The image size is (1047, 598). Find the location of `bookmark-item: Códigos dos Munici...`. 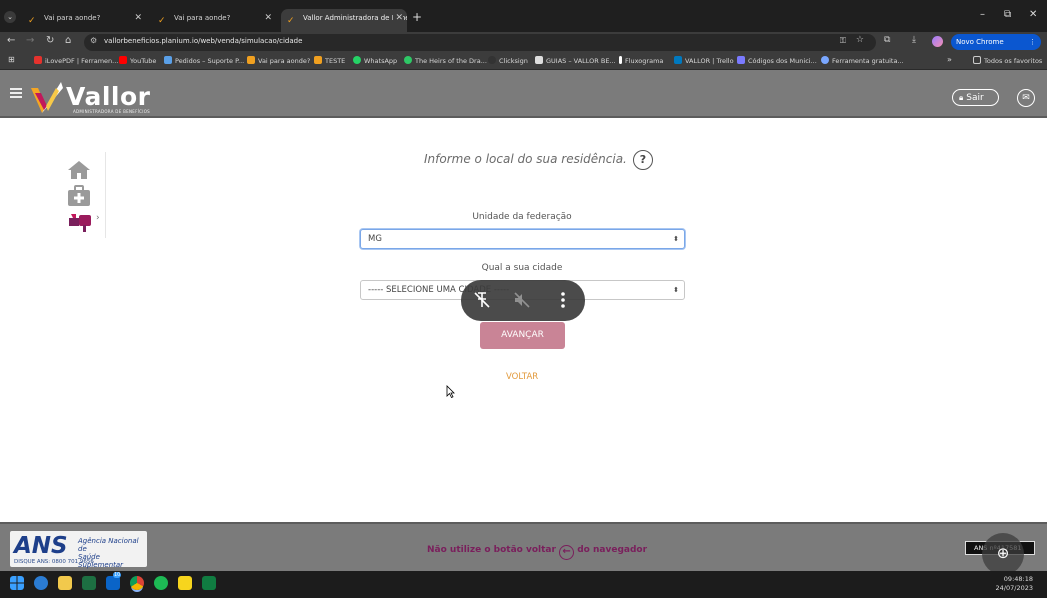

bookmark-item: Códigos dos Munici... is located at coordinates (777, 60).